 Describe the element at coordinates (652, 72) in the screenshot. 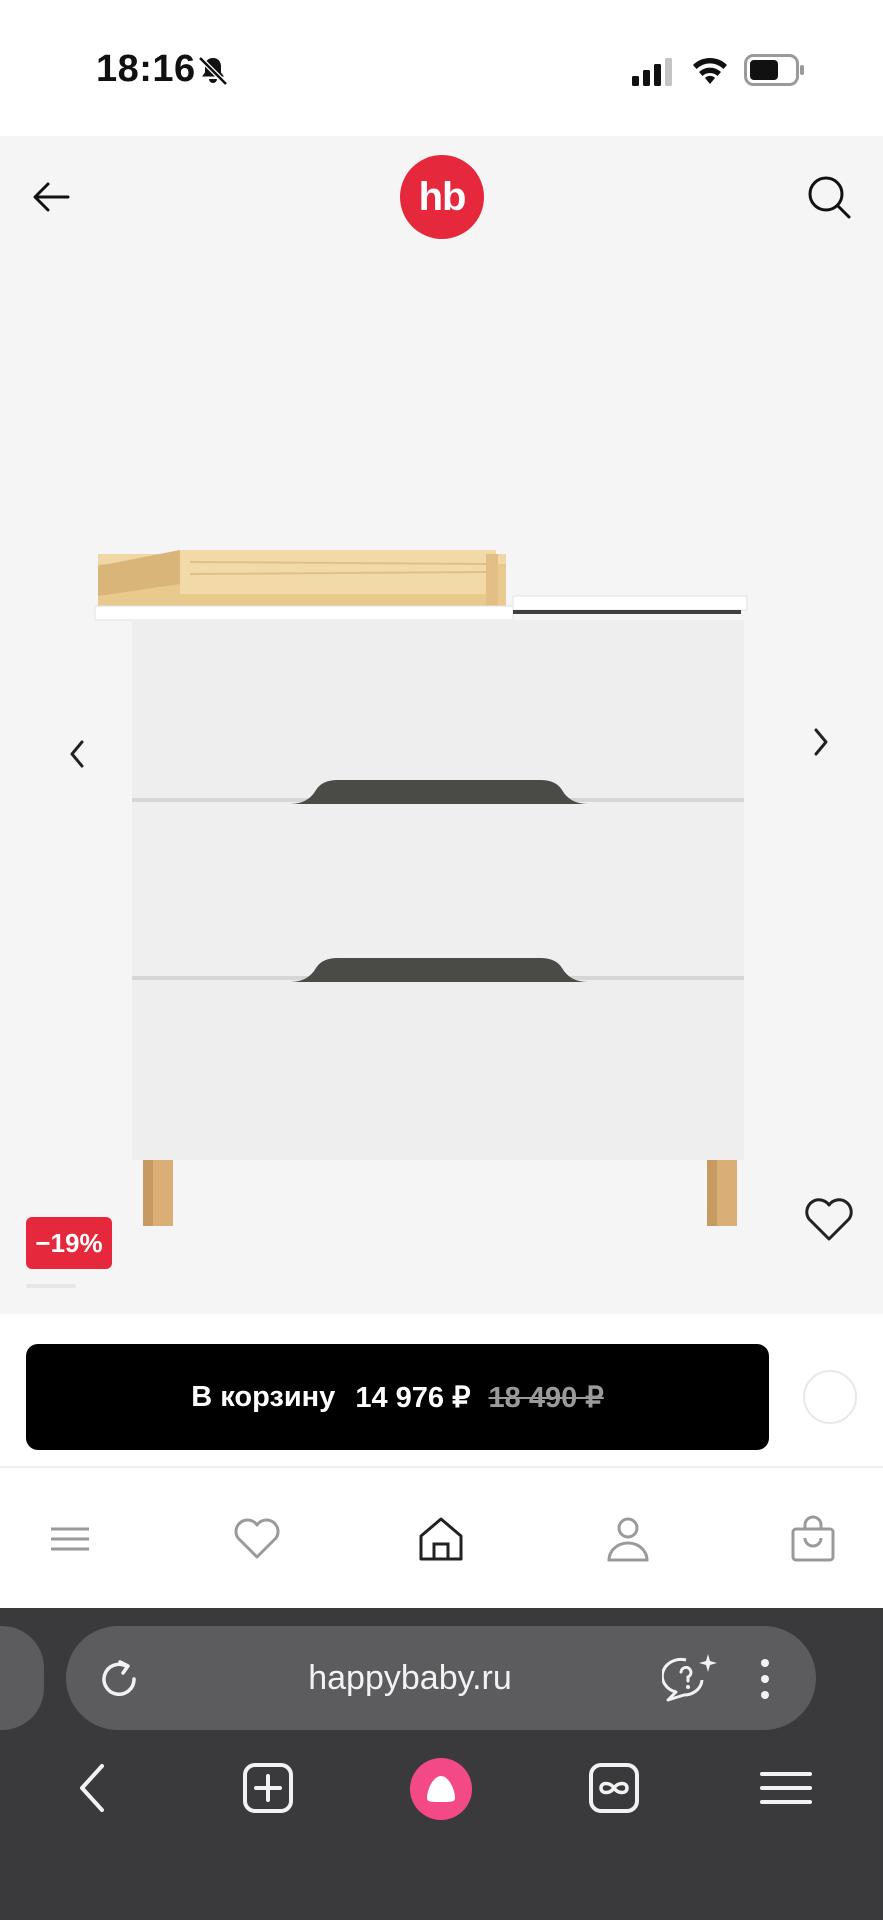

I see `cellular-signal-icon` at that location.